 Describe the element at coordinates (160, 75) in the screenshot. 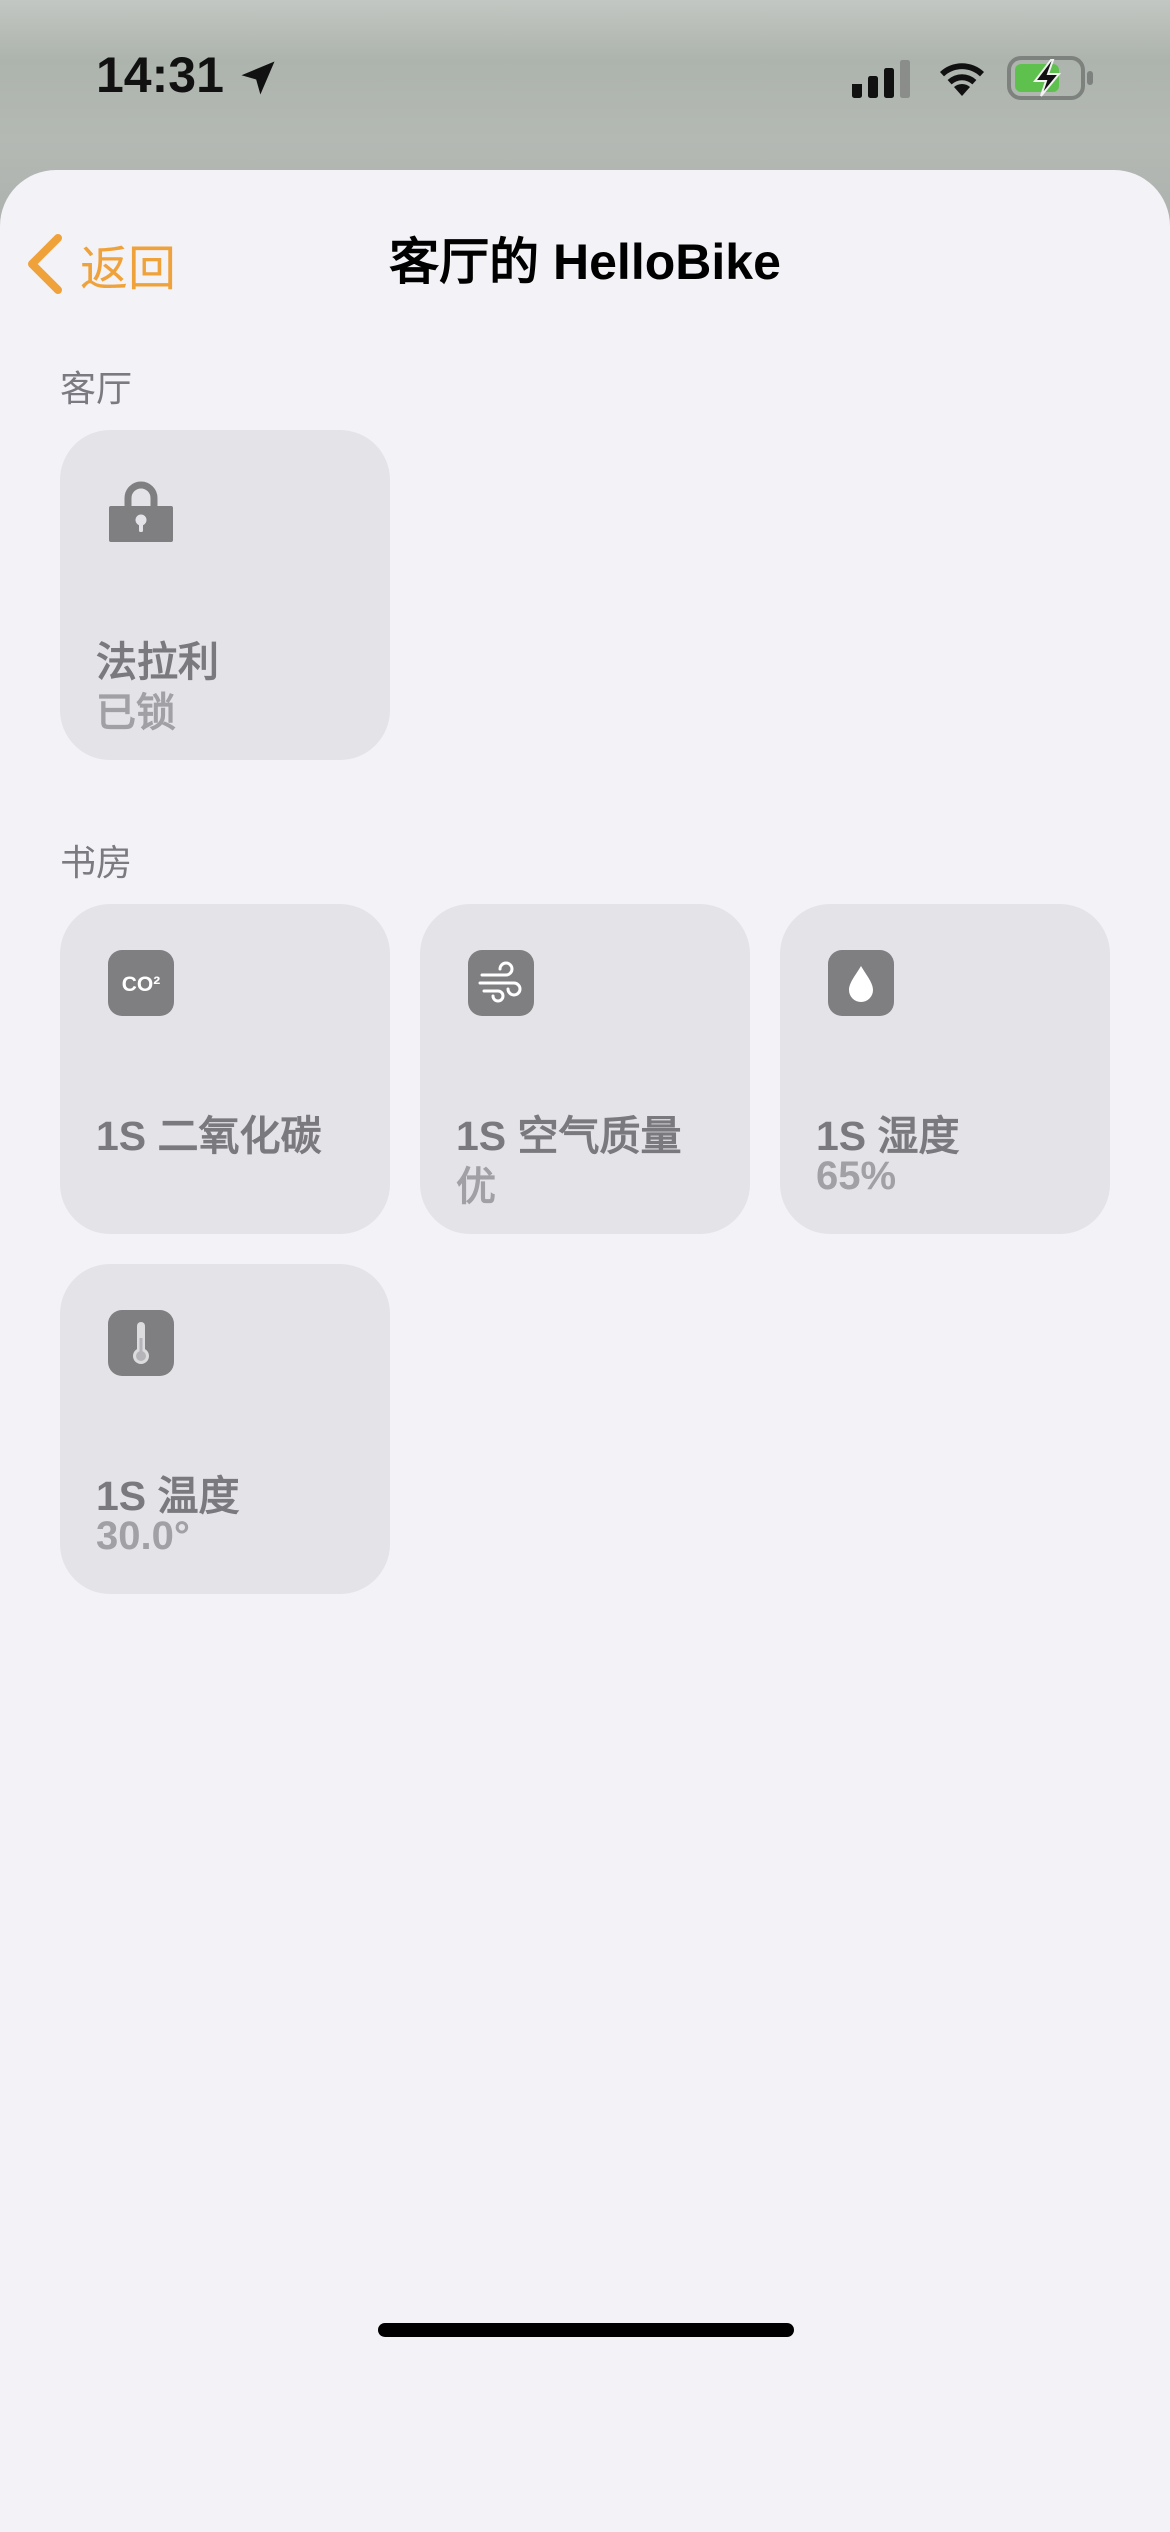

I see `status-time: 14:31` at that location.